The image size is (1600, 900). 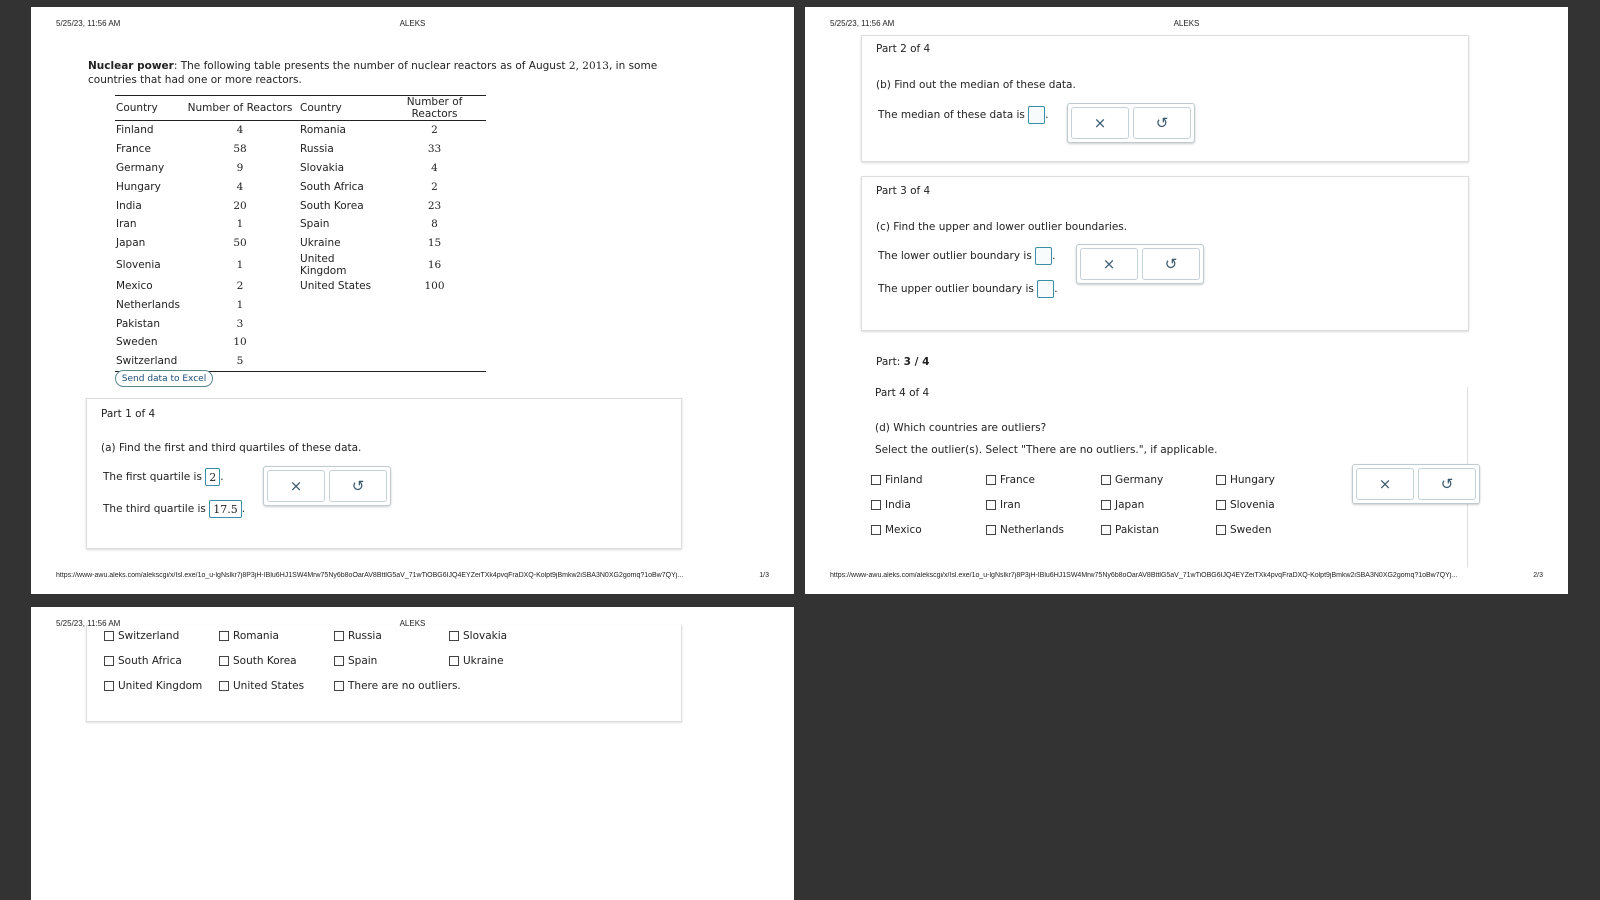 I want to click on outlier-option: Ukraine, so click(x=476, y=661).